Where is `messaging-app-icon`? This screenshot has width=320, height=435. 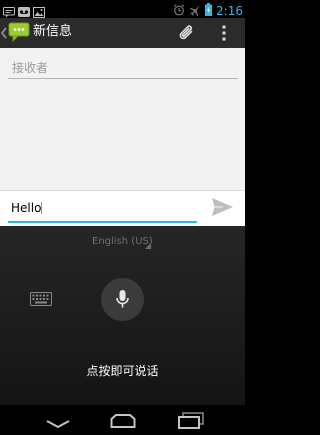
messaging-app-icon is located at coordinates (19, 34).